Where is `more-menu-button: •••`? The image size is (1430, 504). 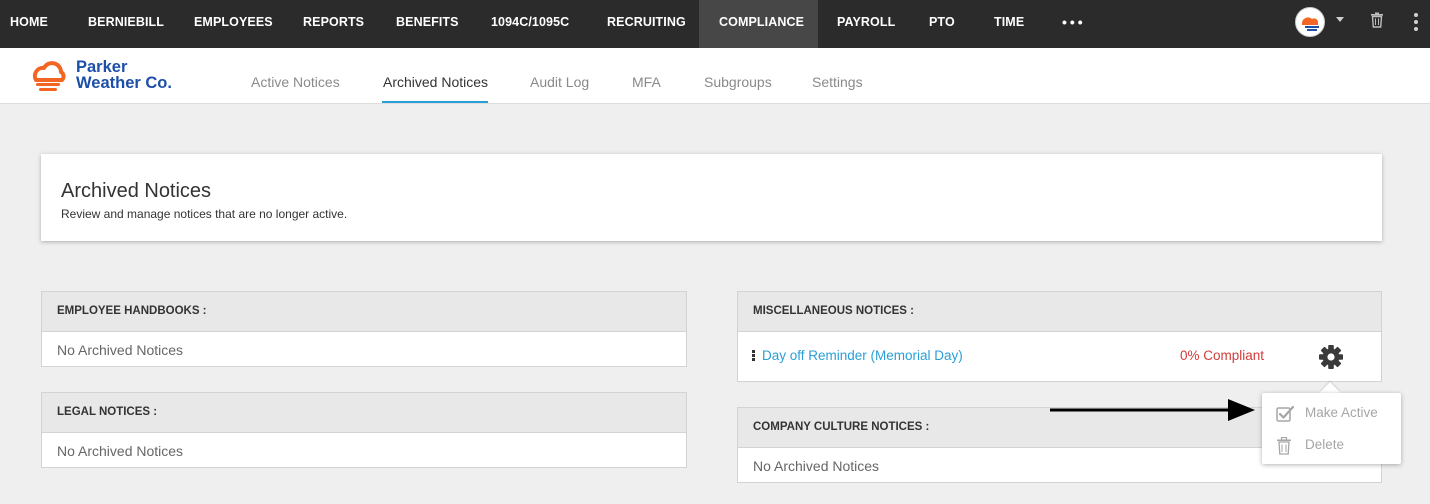 more-menu-button: ••• is located at coordinates (1074, 22).